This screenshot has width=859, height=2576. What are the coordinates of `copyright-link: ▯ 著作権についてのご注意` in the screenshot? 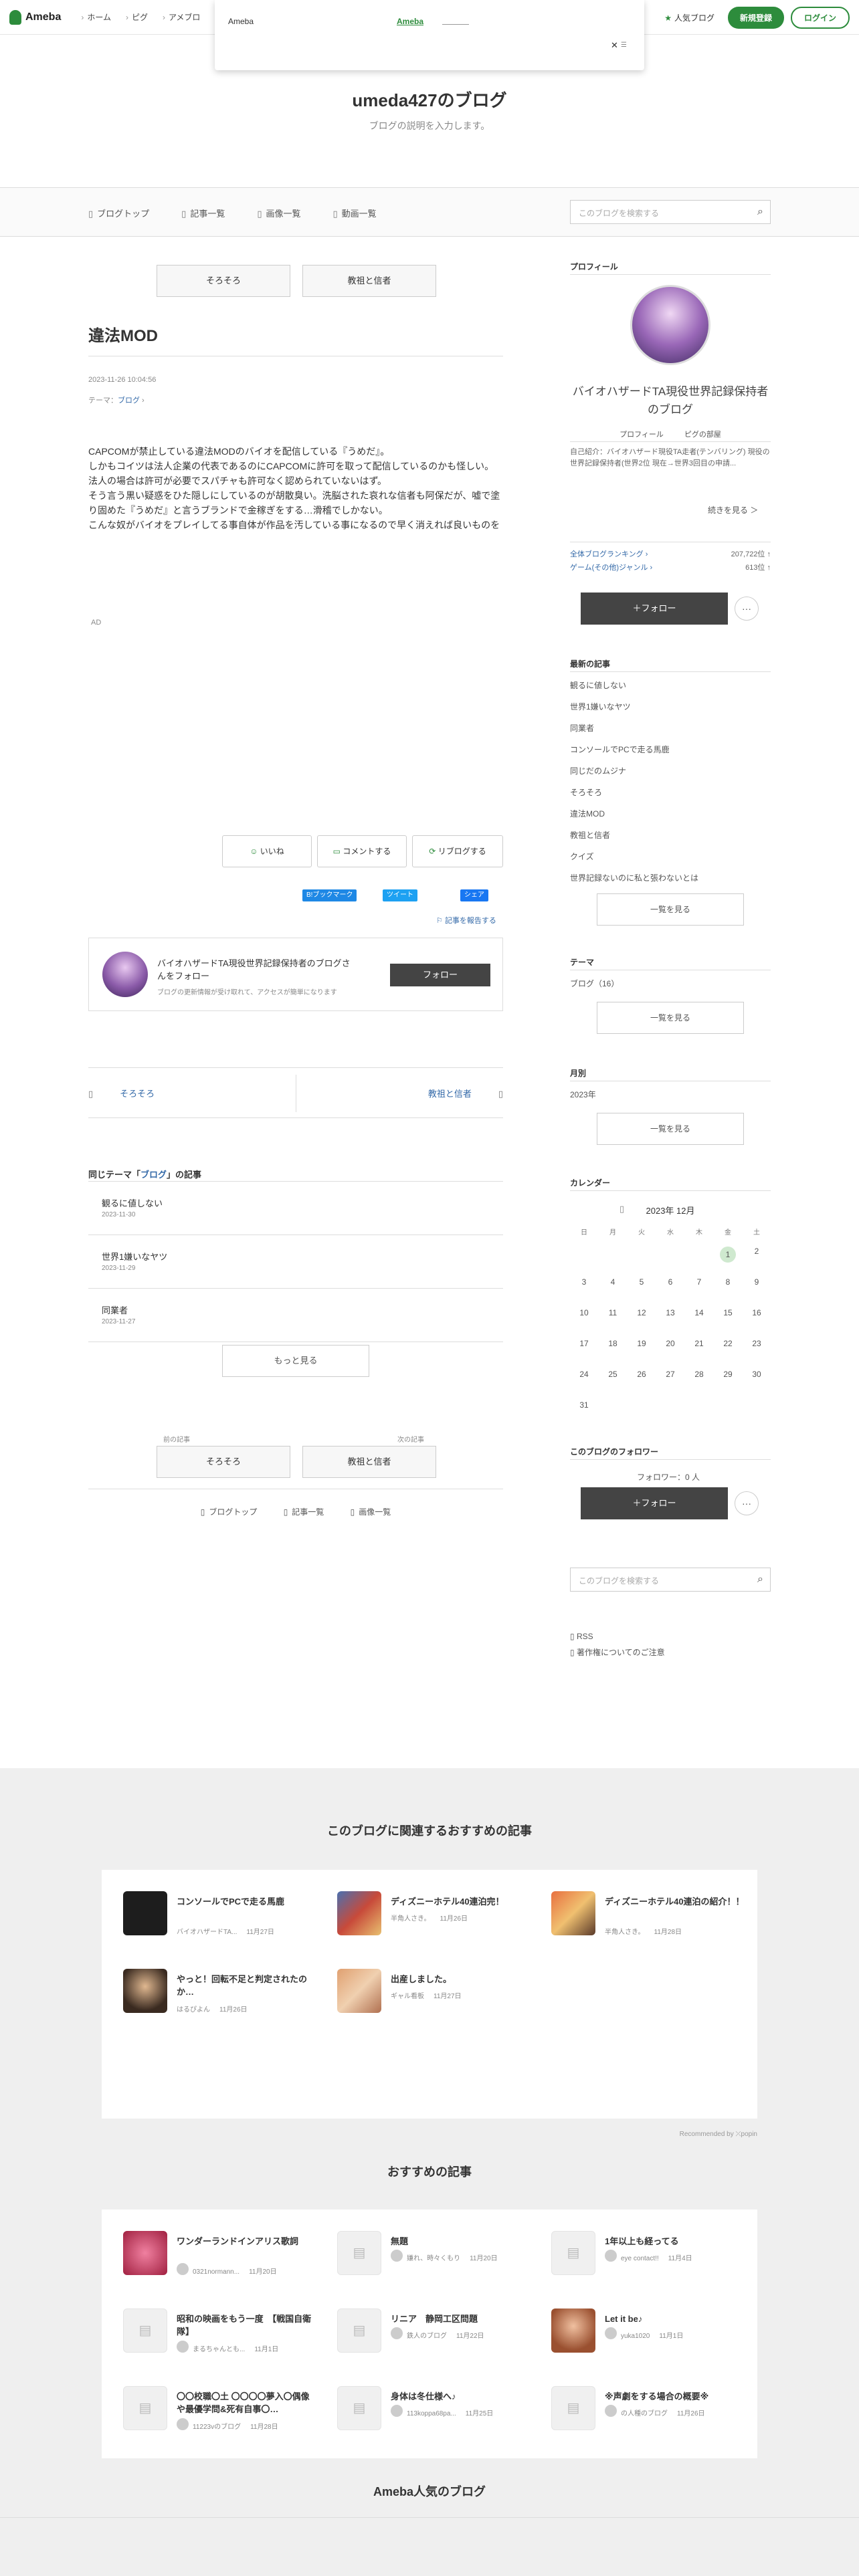 It's located at (617, 1652).